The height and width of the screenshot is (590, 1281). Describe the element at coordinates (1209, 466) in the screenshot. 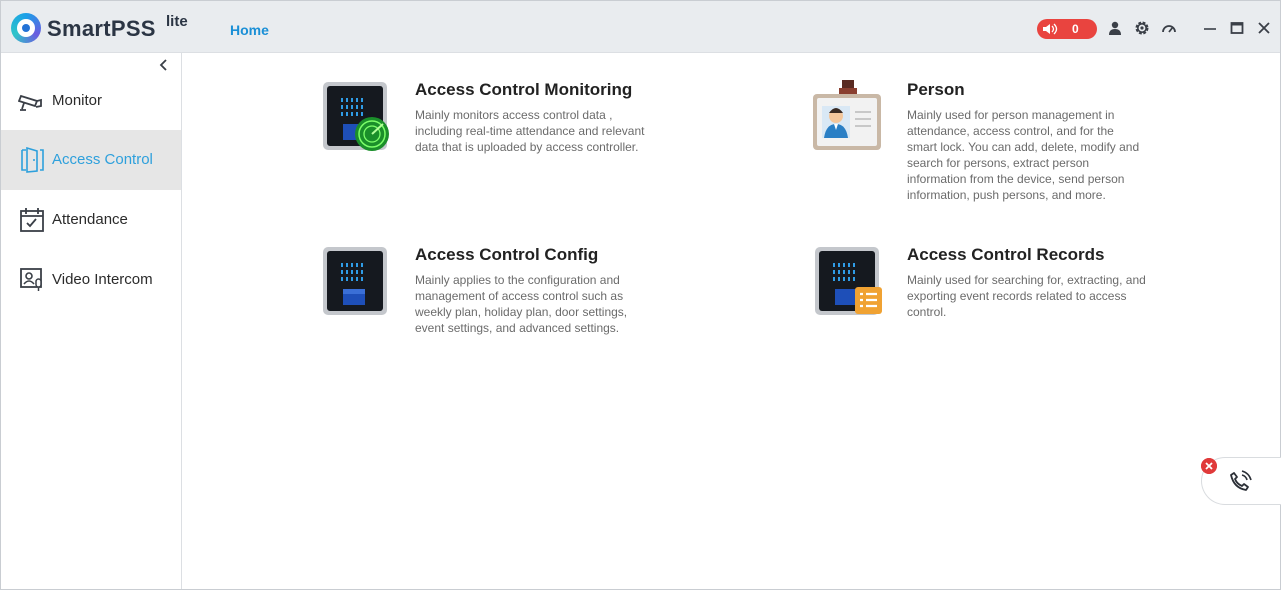

I see `close-call-widget-icon` at that location.